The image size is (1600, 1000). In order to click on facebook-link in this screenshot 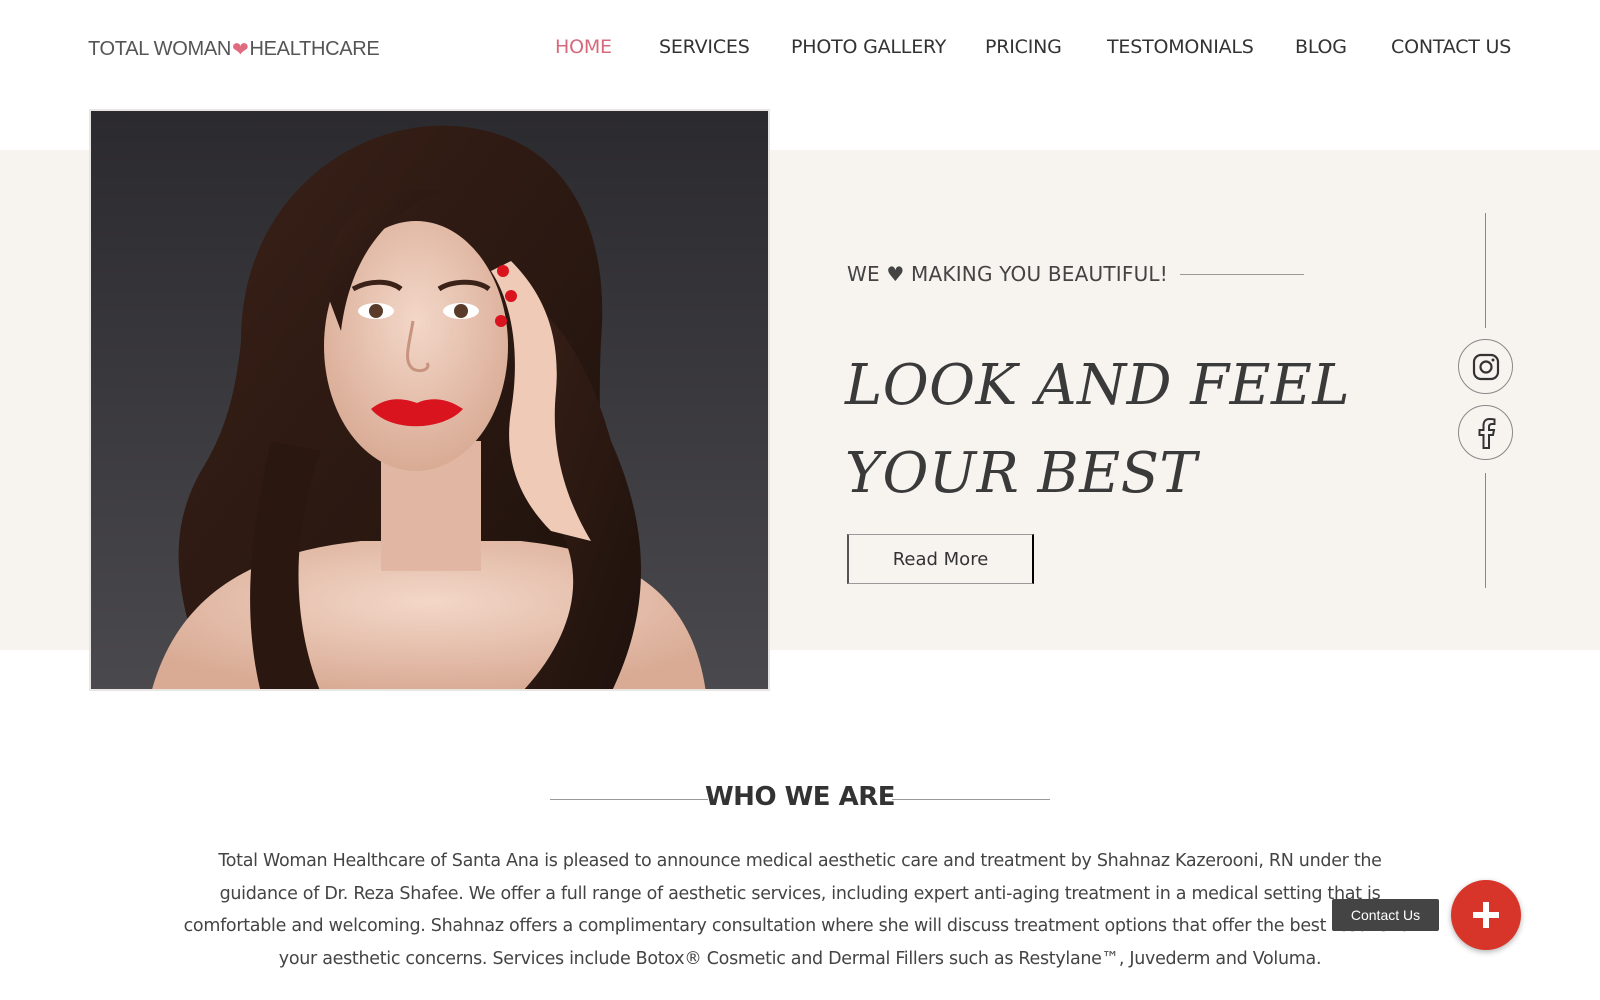, I will do `click(1485, 432)`.